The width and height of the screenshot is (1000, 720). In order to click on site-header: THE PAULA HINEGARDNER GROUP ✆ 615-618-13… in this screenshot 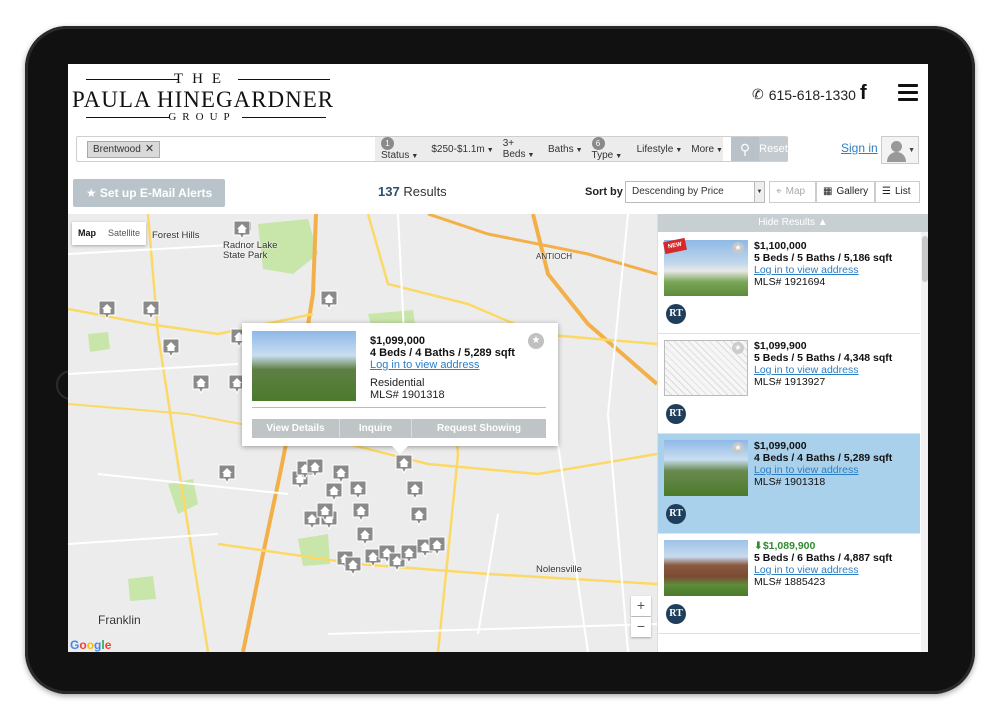, I will do `click(498, 97)`.